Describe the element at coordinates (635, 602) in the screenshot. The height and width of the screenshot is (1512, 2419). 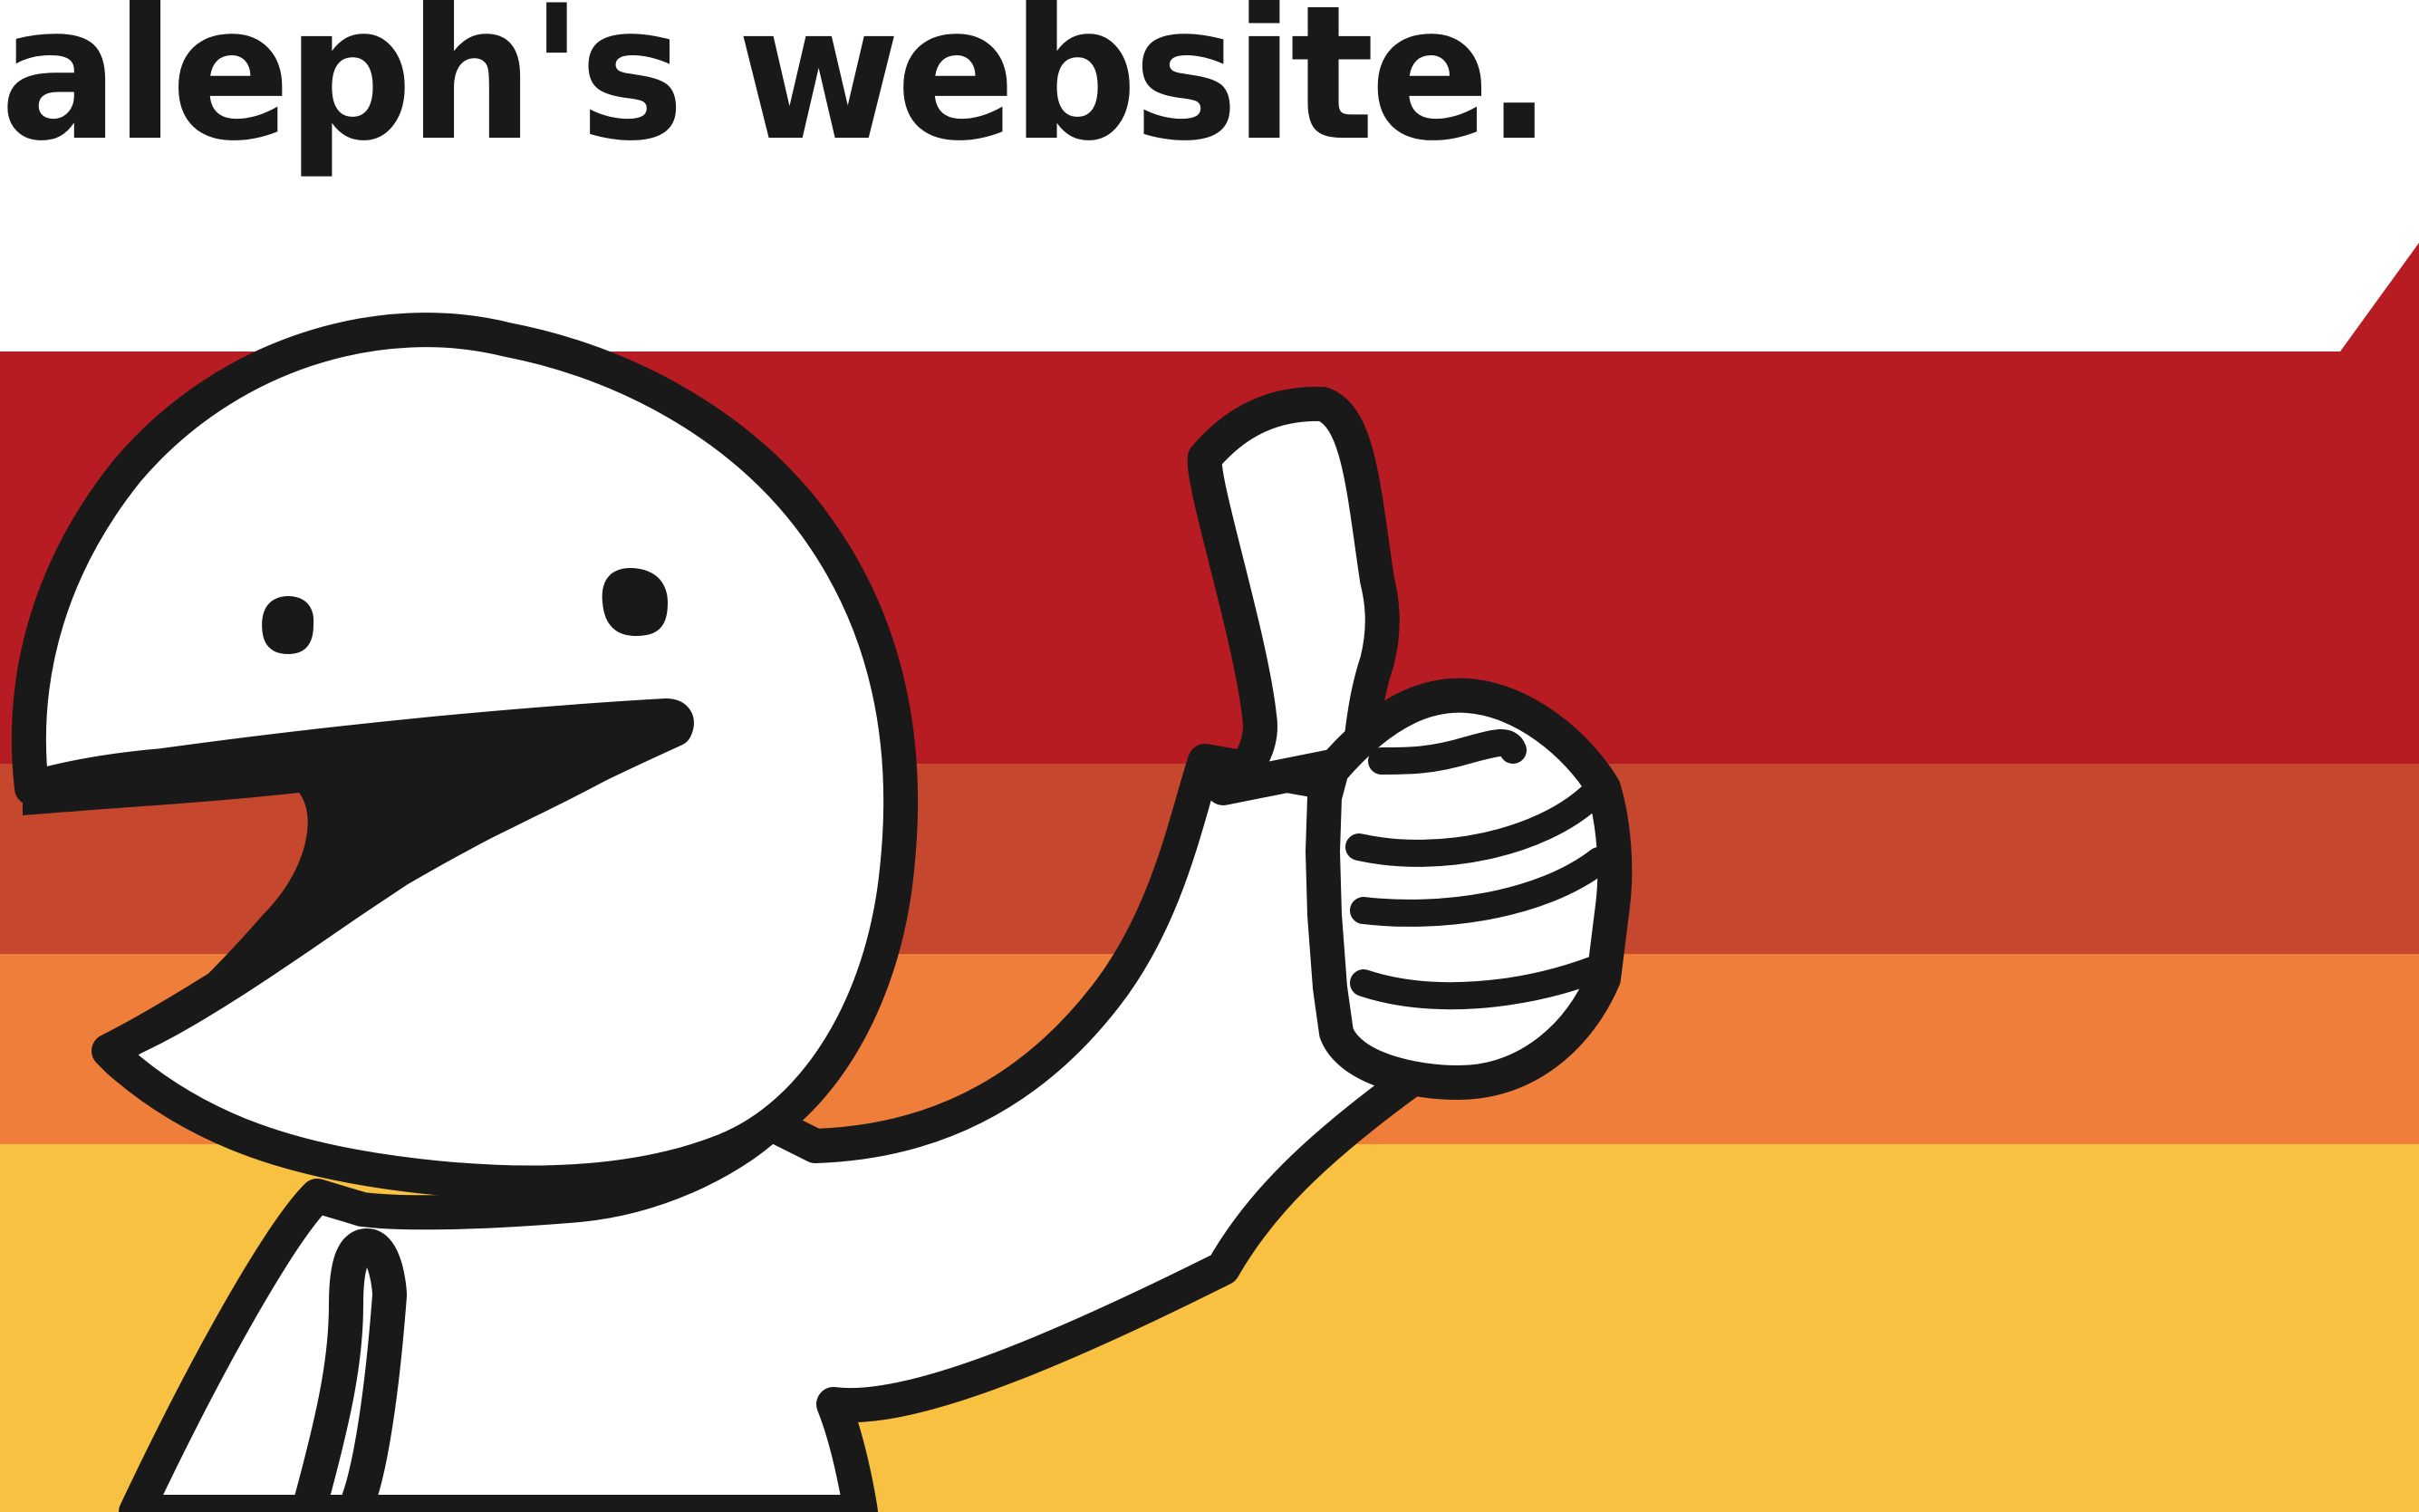
I see `character-eye-right` at that location.